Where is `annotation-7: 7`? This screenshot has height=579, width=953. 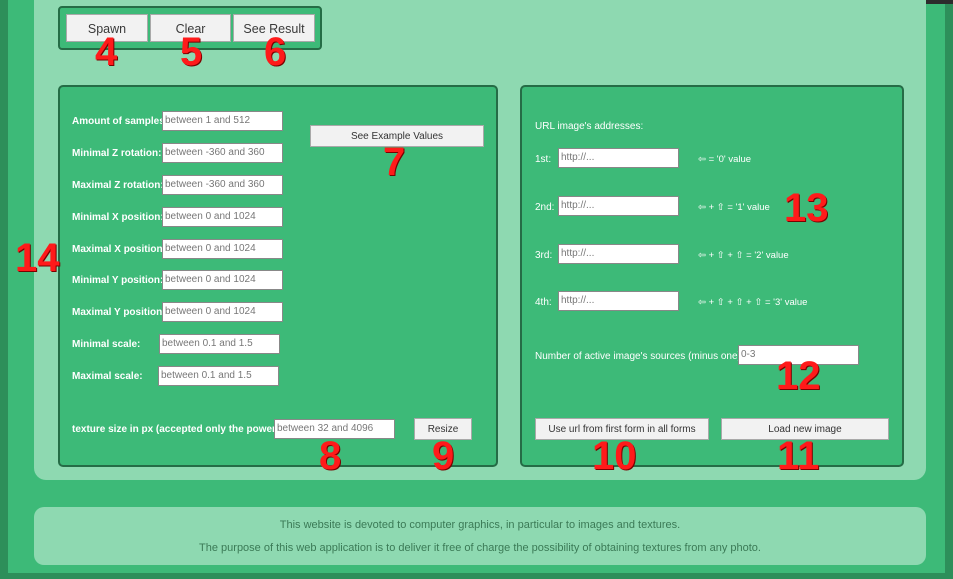
annotation-7: 7 is located at coordinates (394, 162).